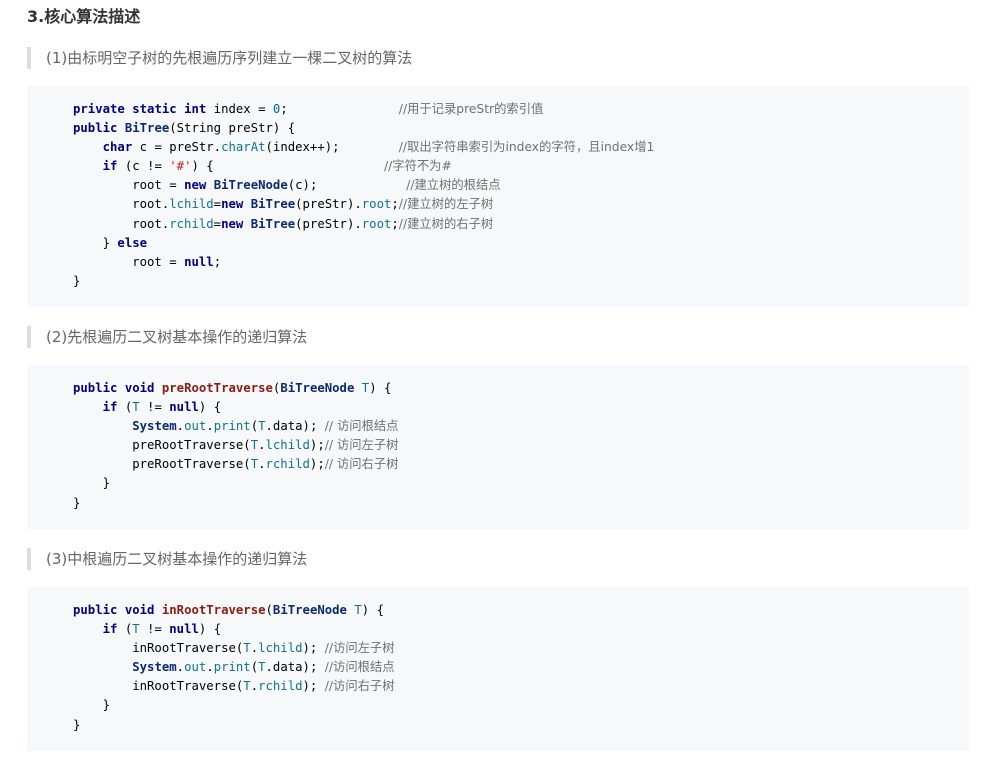  I want to click on code-line: } else, so click(521, 243).